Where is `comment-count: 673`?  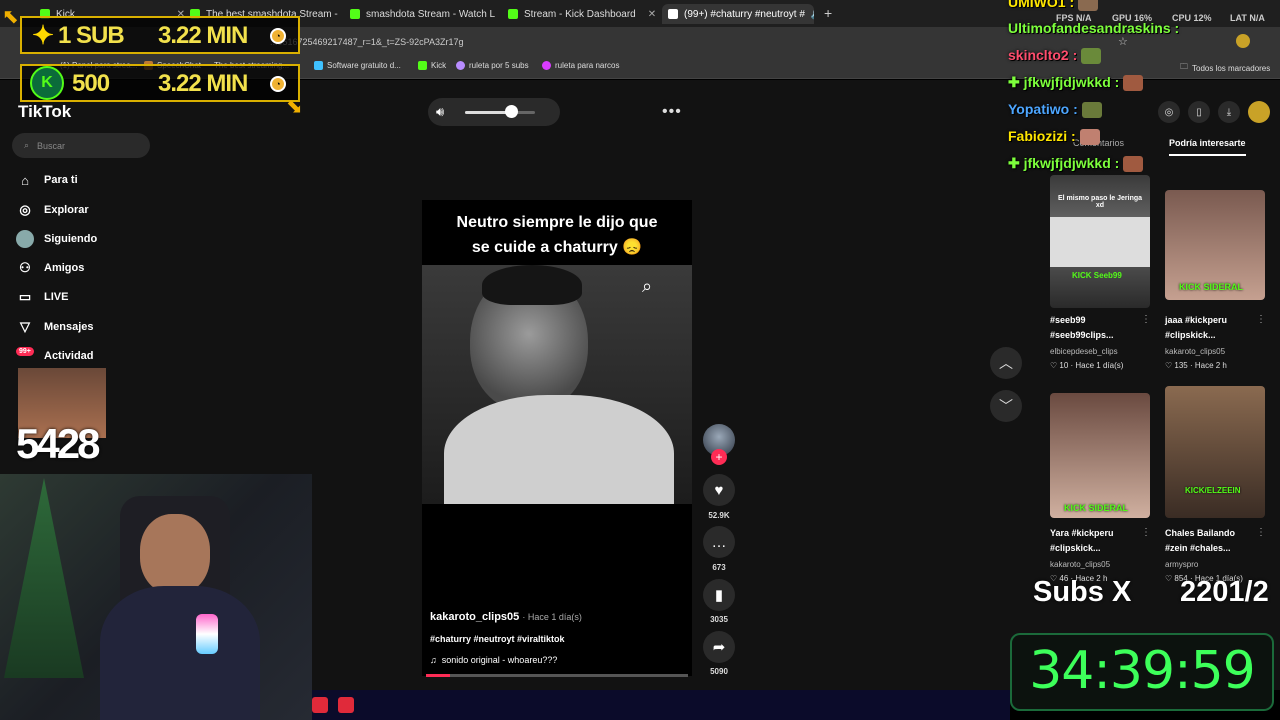
comment-count: 673 is located at coordinates (719, 567).